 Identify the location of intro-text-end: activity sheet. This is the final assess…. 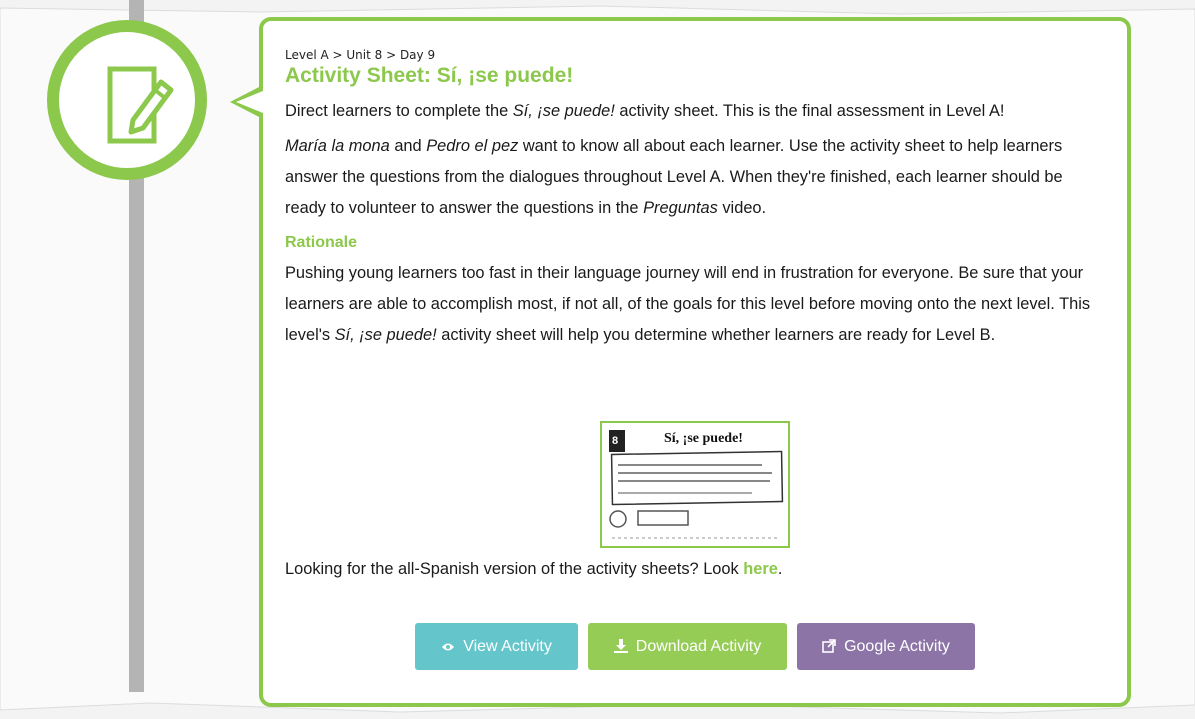
(809, 111).